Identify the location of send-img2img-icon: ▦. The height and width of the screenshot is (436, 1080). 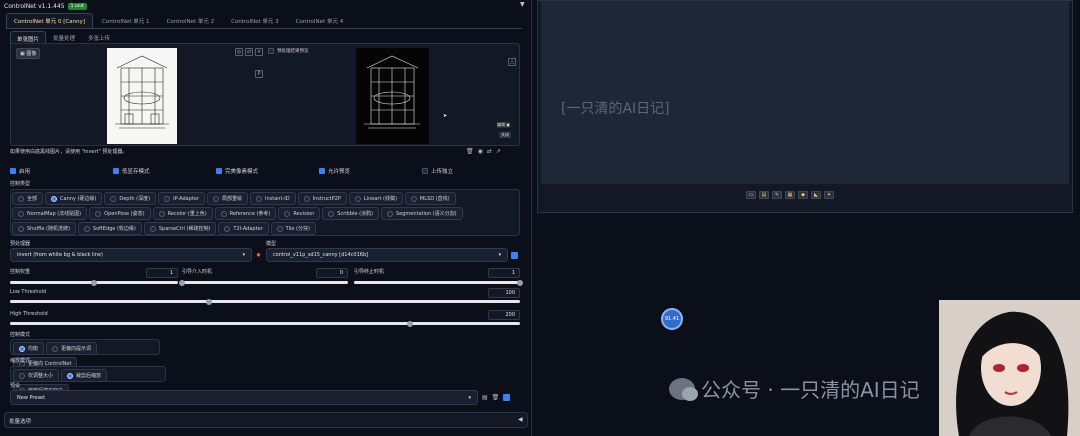
(790, 195).